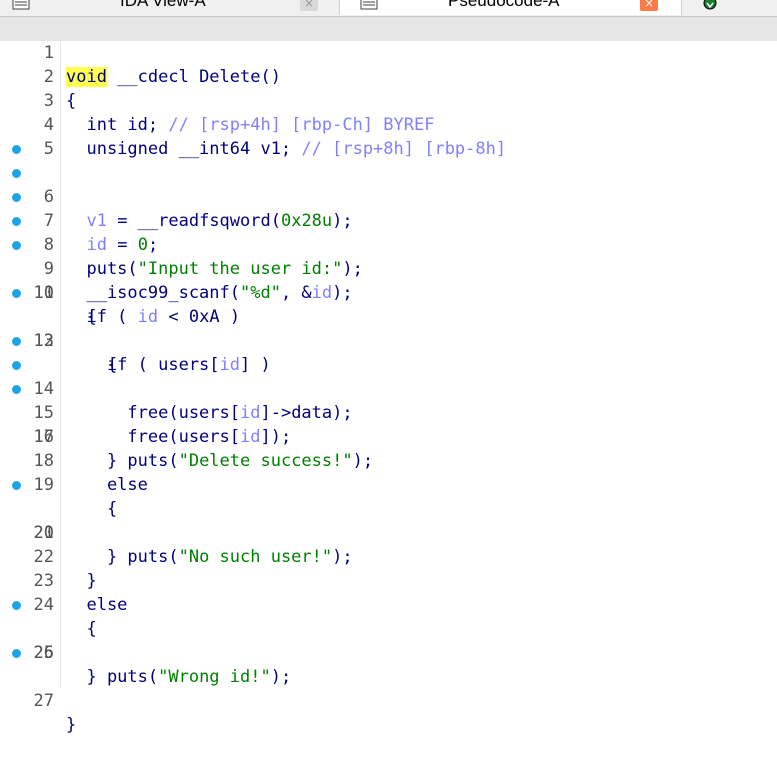 The width and height of the screenshot is (777, 761). What do you see at coordinates (388, 460) in the screenshot?
I see `code-line: 18 else` at bounding box center [388, 460].